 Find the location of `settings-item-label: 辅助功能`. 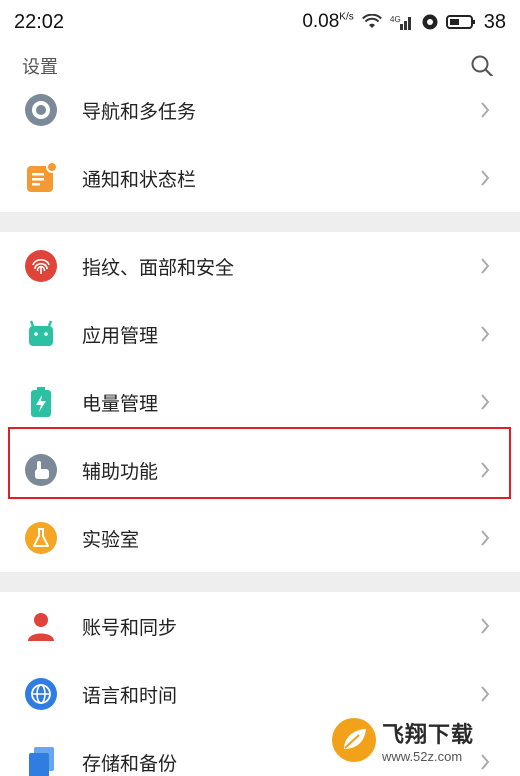

settings-item-label: 辅助功能 is located at coordinates (120, 471).